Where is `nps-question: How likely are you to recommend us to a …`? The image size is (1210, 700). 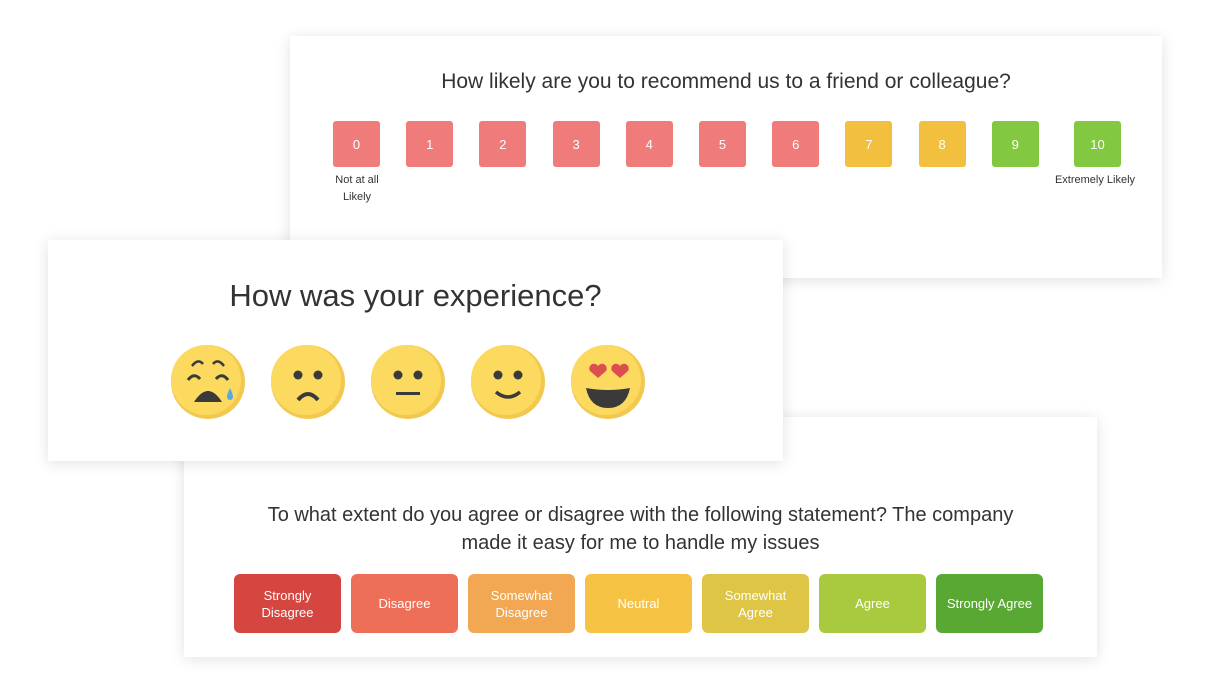 nps-question: How likely are you to recommend us to a … is located at coordinates (726, 81).